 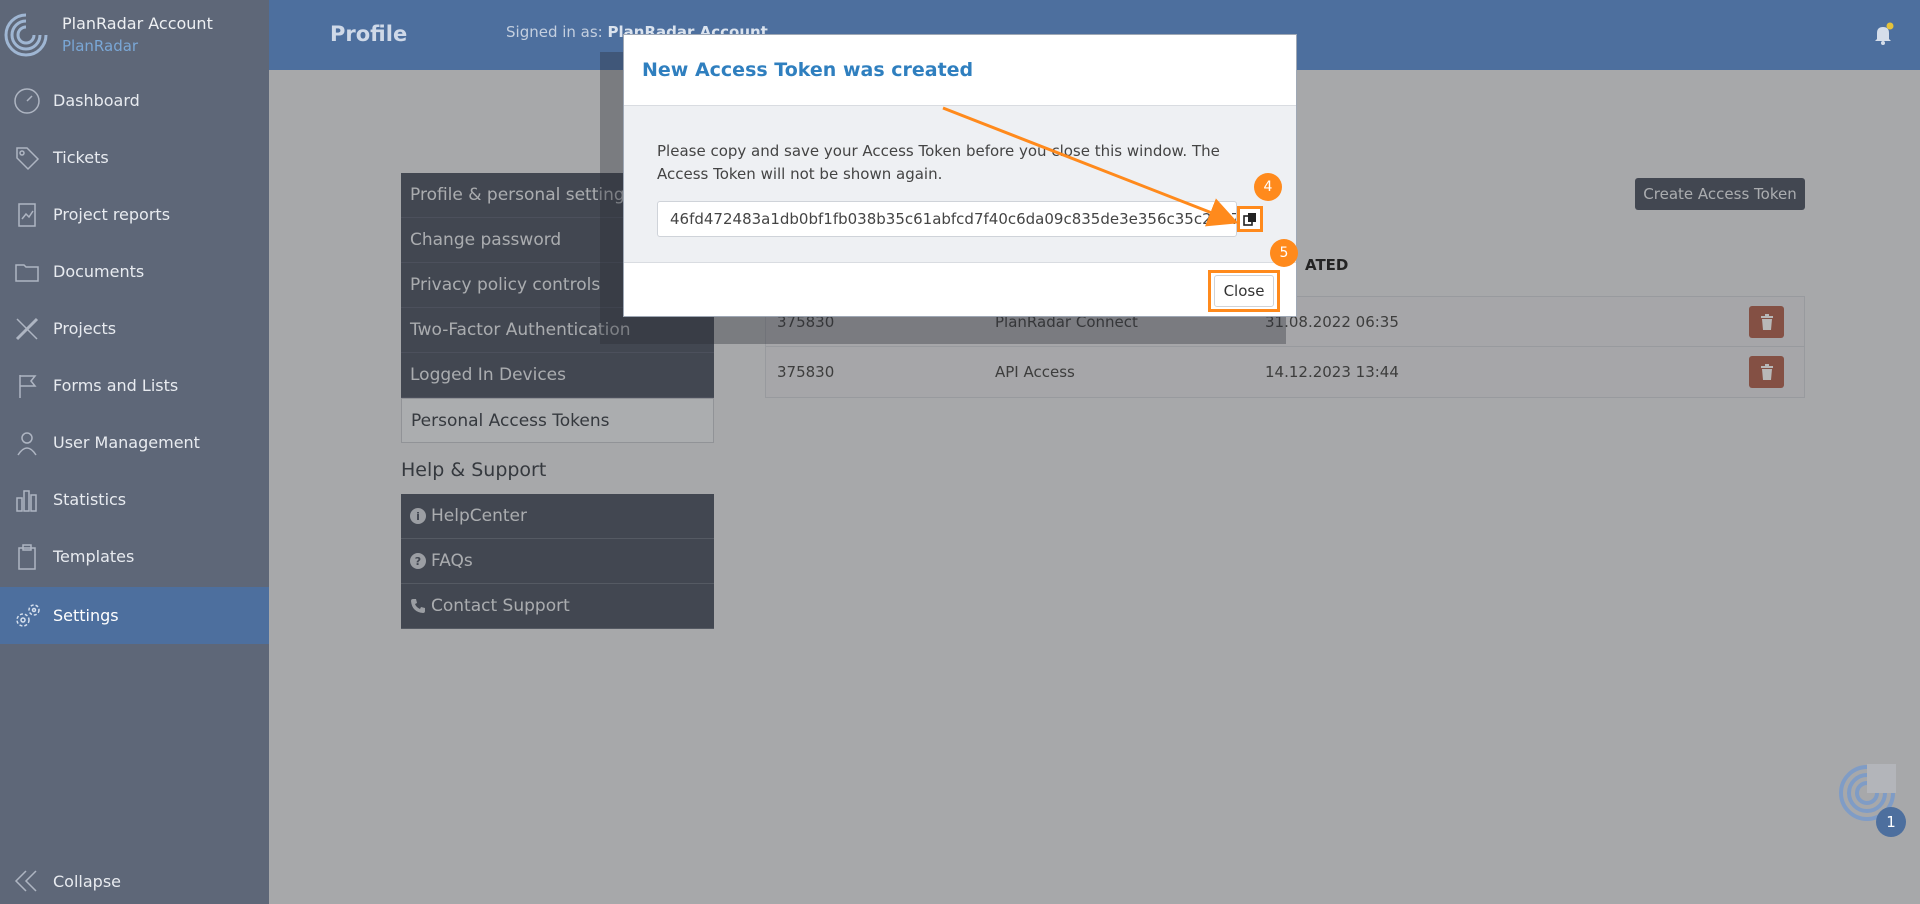 I want to click on ruler-pencil-icon, so click(x=26, y=328).